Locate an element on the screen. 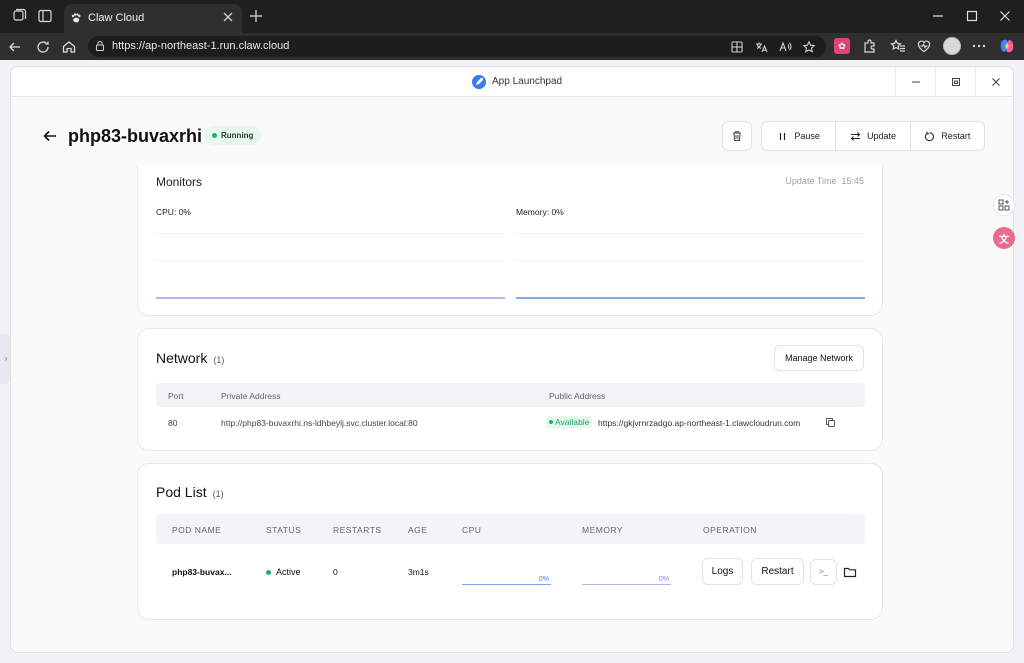  url-text: https://ap-northeast-1.run.claw.cloud is located at coordinates (200, 46).